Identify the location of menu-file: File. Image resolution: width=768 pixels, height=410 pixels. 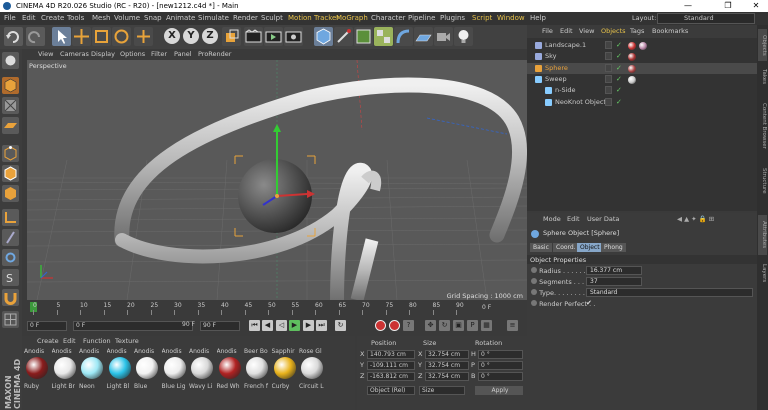
(10, 18).